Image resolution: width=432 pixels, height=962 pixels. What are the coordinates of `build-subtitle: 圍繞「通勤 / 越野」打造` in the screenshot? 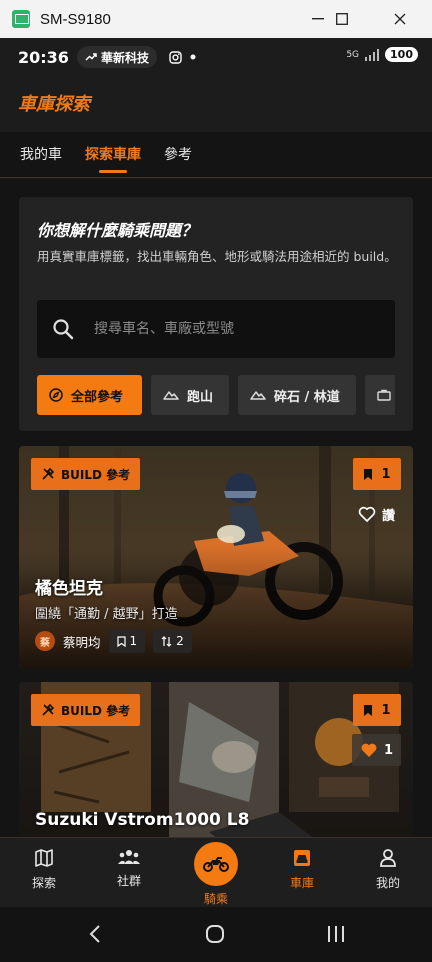 It's located at (106, 614).